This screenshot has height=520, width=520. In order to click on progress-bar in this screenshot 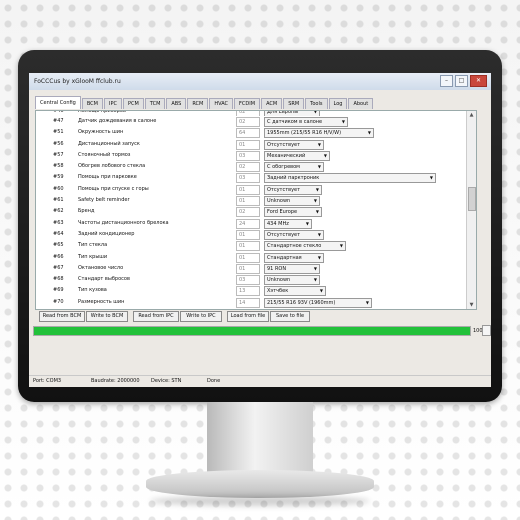, I will do `click(252, 331)`.